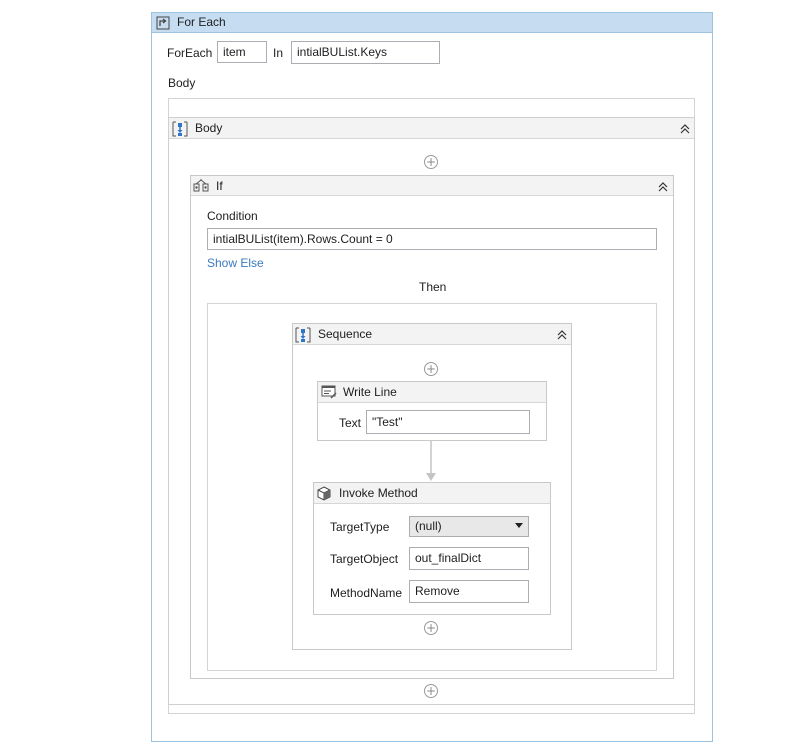  What do you see at coordinates (345, 334) in the screenshot?
I see `sequence-title: Sequence` at bounding box center [345, 334].